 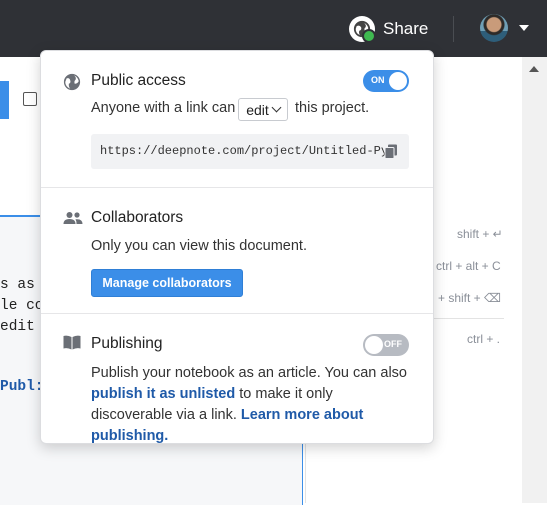 I want to click on public-access-title: Public access, so click(x=138, y=80).